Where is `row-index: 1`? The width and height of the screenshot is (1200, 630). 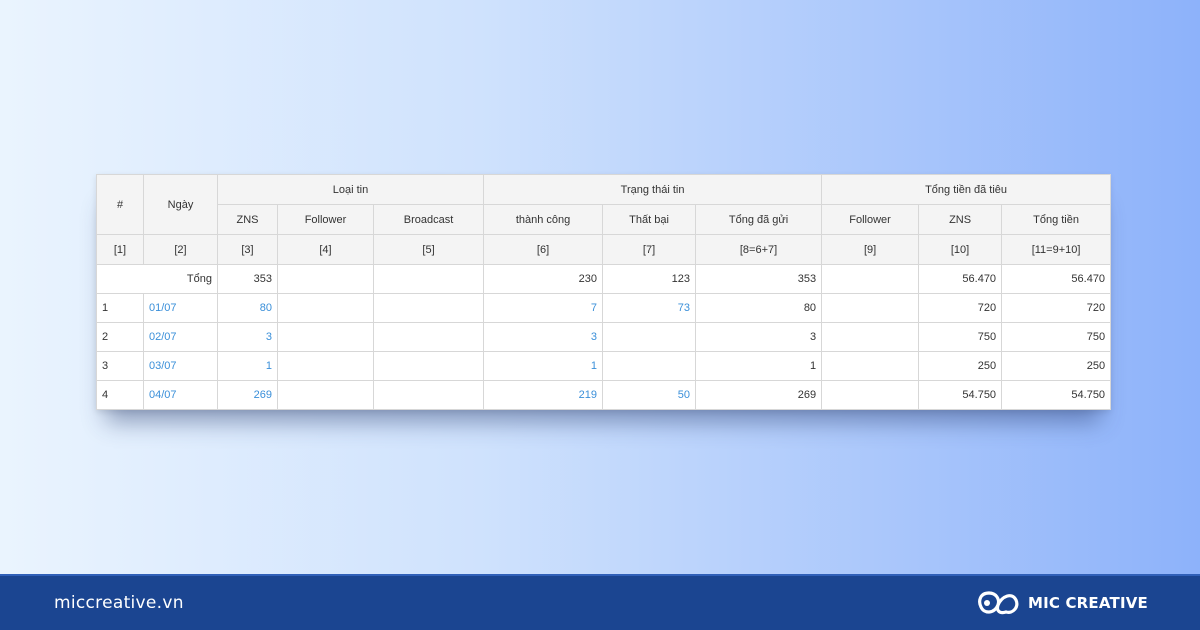 row-index: 1 is located at coordinates (120, 308).